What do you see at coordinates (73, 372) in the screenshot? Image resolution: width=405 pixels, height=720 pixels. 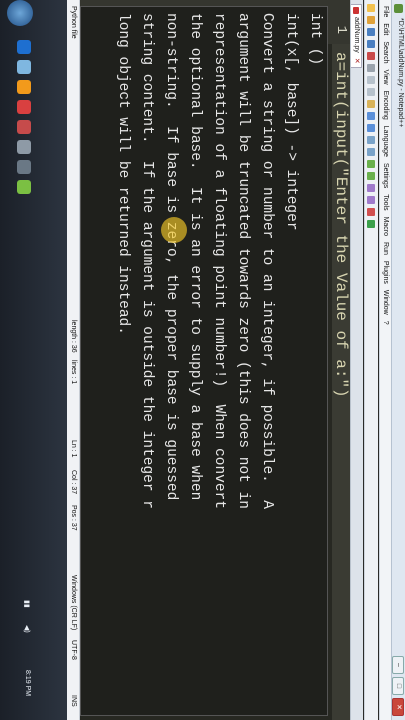 I see `status-lines: lines : 1` at bounding box center [73, 372].